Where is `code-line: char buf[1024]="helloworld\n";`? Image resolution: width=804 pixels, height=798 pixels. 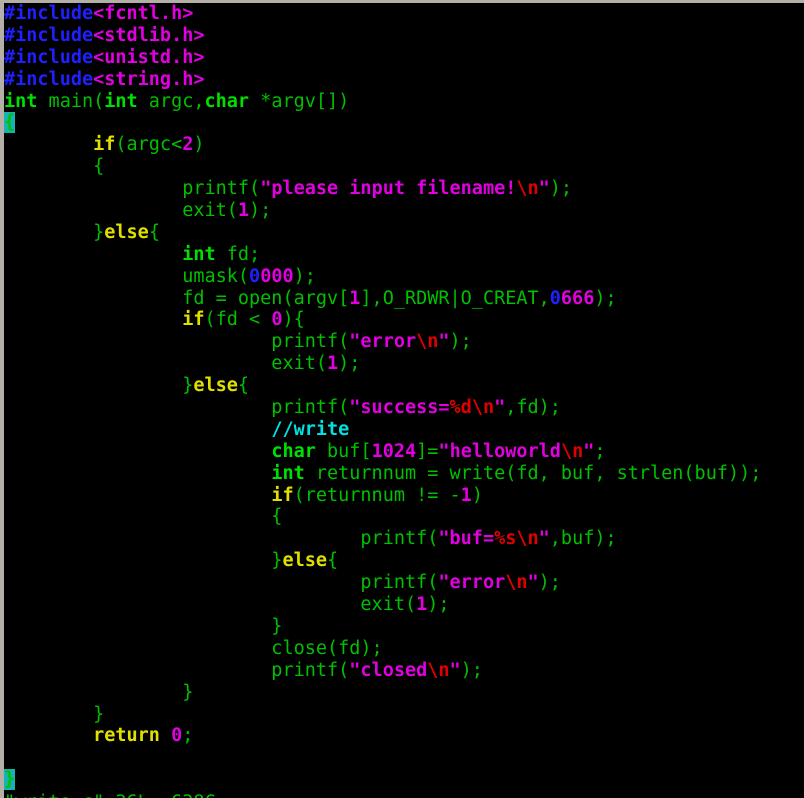
code-line: char buf[1024]="helloworld\n"; is located at coordinates (382, 452).